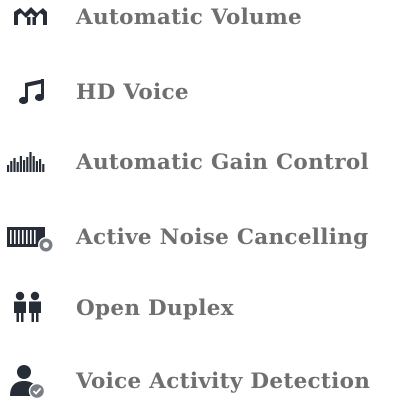  What do you see at coordinates (189, 17) in the screenshot?
I see `feature-label: Automatic Volume` at bounding box center [189, 17].